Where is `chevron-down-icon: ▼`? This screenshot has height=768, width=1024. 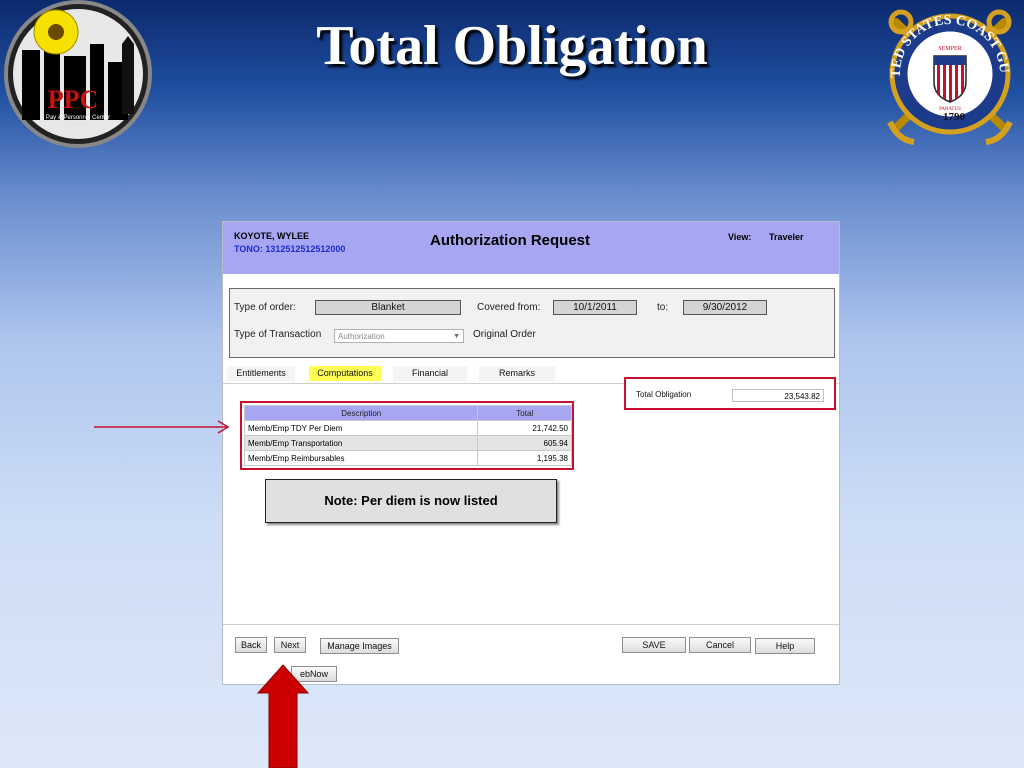
chevron-down-icon: ▼ is located at coordinates (456, 336).